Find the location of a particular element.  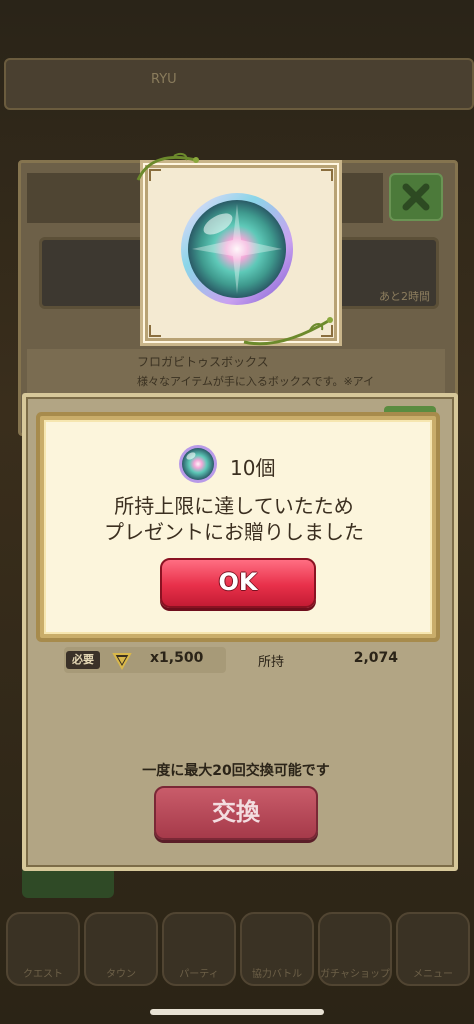

exchange-button: 交換 is located at coordinates (236, 813).